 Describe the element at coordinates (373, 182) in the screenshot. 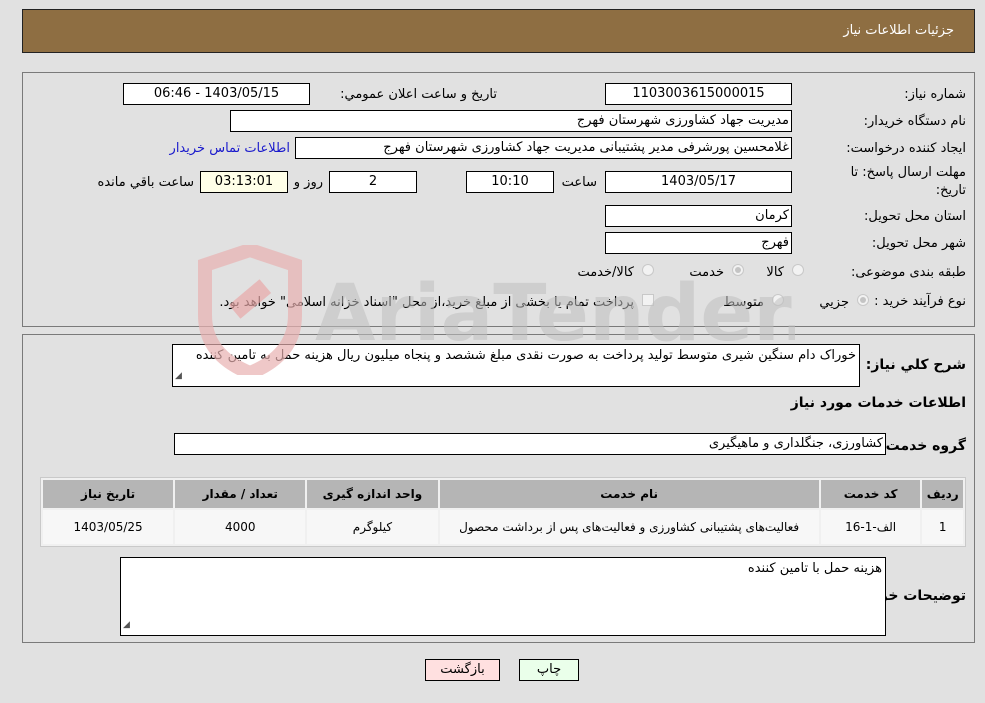

I see `remaining-days-field: 2` at that location.